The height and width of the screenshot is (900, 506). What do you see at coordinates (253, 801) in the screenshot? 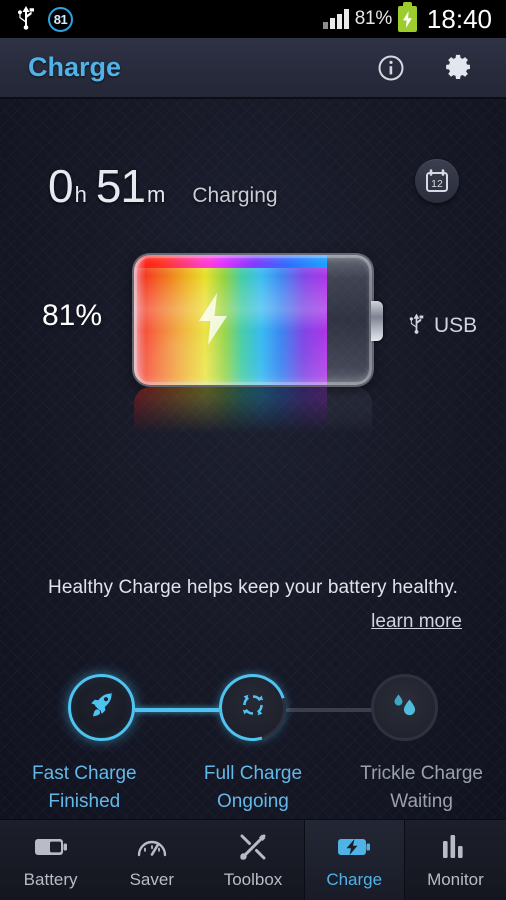
I see `stage-status-full-charge: Ongoing` at bounding box center [253, 801].